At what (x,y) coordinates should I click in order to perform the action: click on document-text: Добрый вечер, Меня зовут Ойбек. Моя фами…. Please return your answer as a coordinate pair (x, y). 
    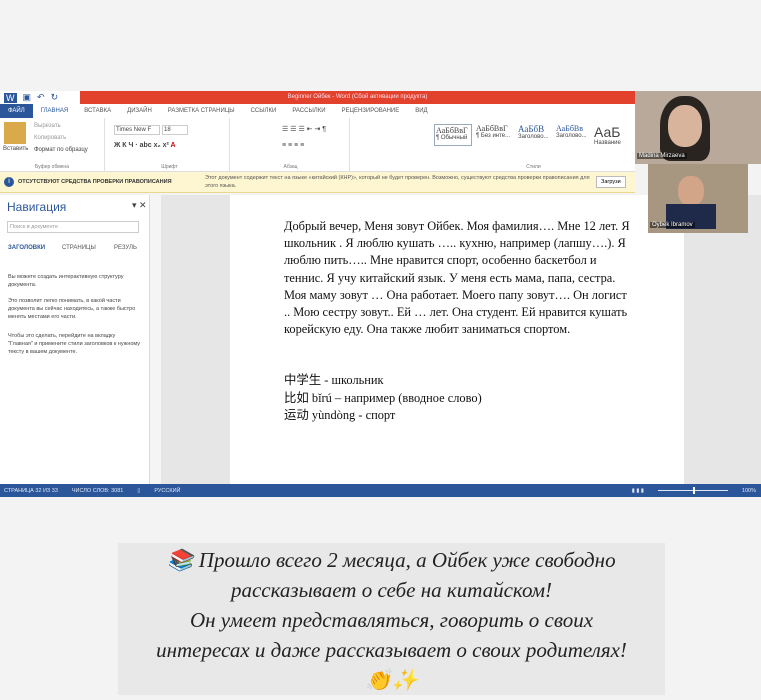
    Looking at the image, I should click on (459, 321).